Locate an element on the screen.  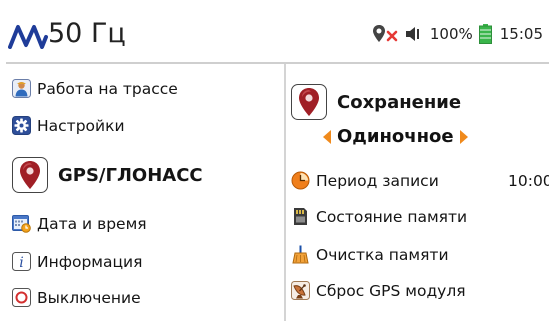
menu-item-settings: Настройки is located at coordinates (68, 125).